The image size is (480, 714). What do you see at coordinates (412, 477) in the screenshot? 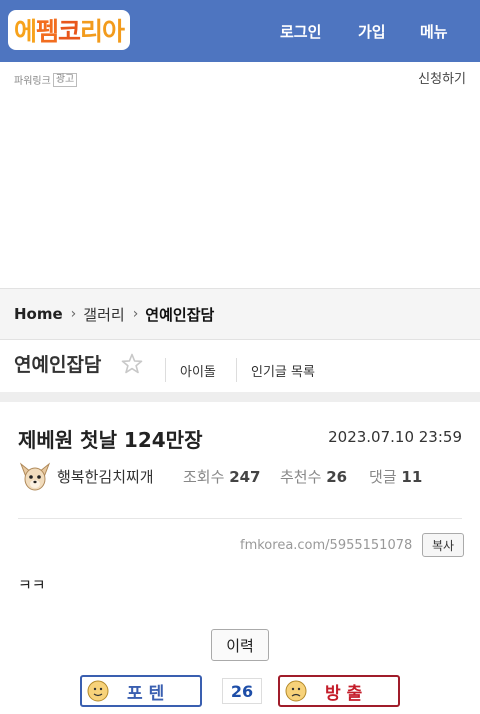
I see `comment-count-value: 11` at bounding box center [412, 477].